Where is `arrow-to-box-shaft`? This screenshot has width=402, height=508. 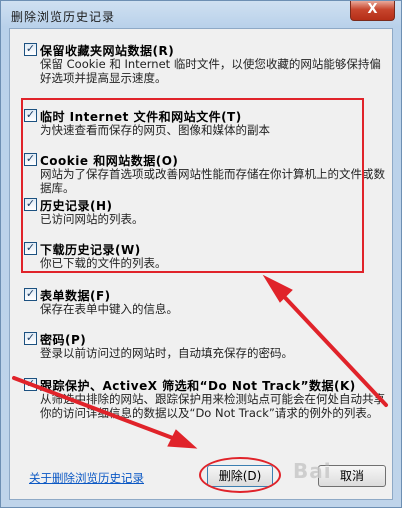
arrow-to-box-shaft is located at coordinates (331, 346).